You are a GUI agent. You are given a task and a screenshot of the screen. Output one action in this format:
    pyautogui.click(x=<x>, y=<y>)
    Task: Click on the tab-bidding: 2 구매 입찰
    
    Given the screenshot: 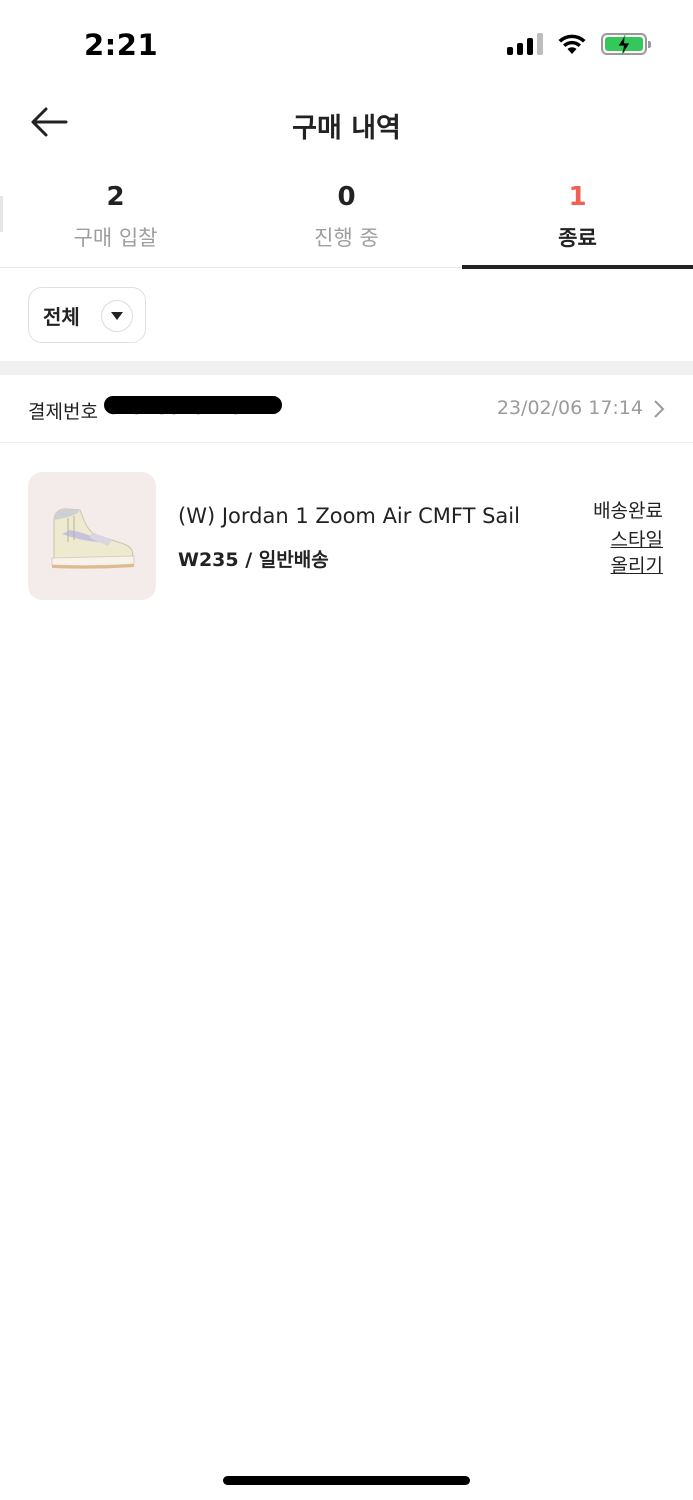 What is the action you would take?
    pyautogui.click(x=115, y=218)
    